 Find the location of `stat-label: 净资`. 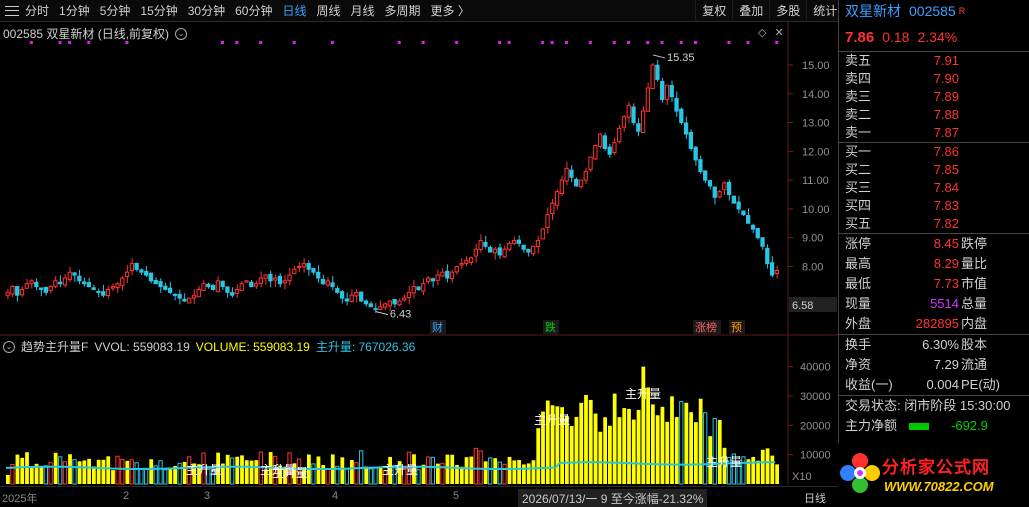

stat-label: 净资 is located at coordinates (858, 364).